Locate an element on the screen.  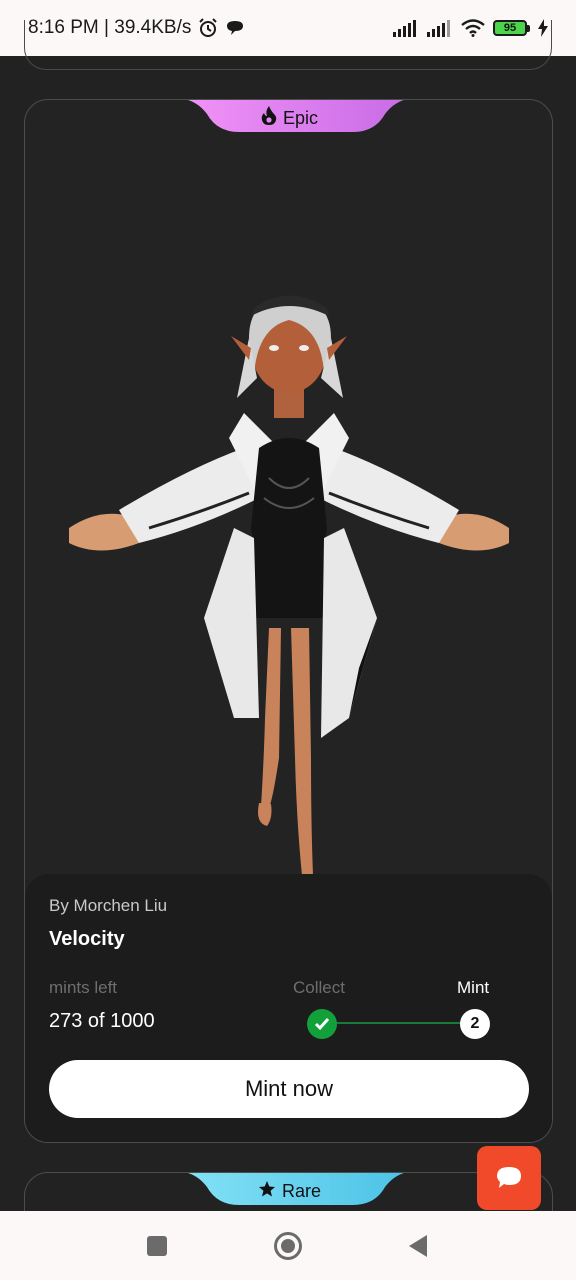
step-mint-number: 2 is located at coordinates (475, 1024).